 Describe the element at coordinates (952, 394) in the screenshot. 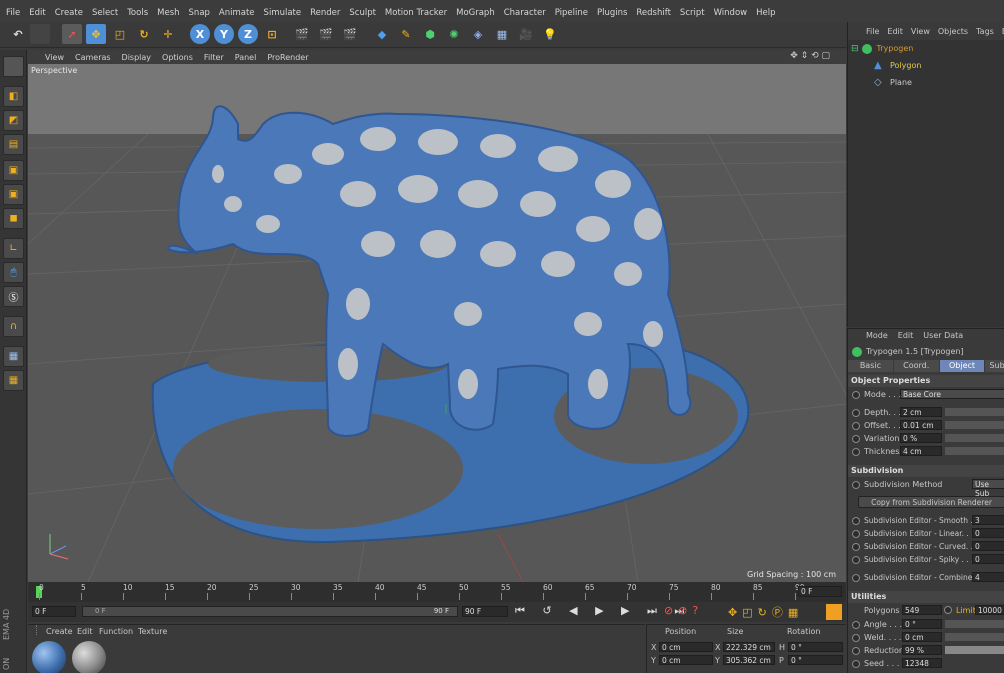

I see `mode-dropdown: Base Core` at that location.